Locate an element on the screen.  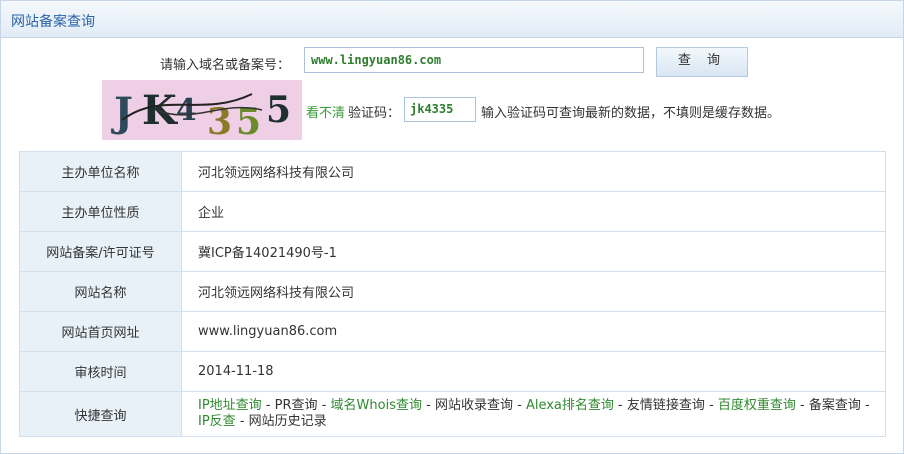
field-label: 网站名称 is located at coordinates (100, 291).